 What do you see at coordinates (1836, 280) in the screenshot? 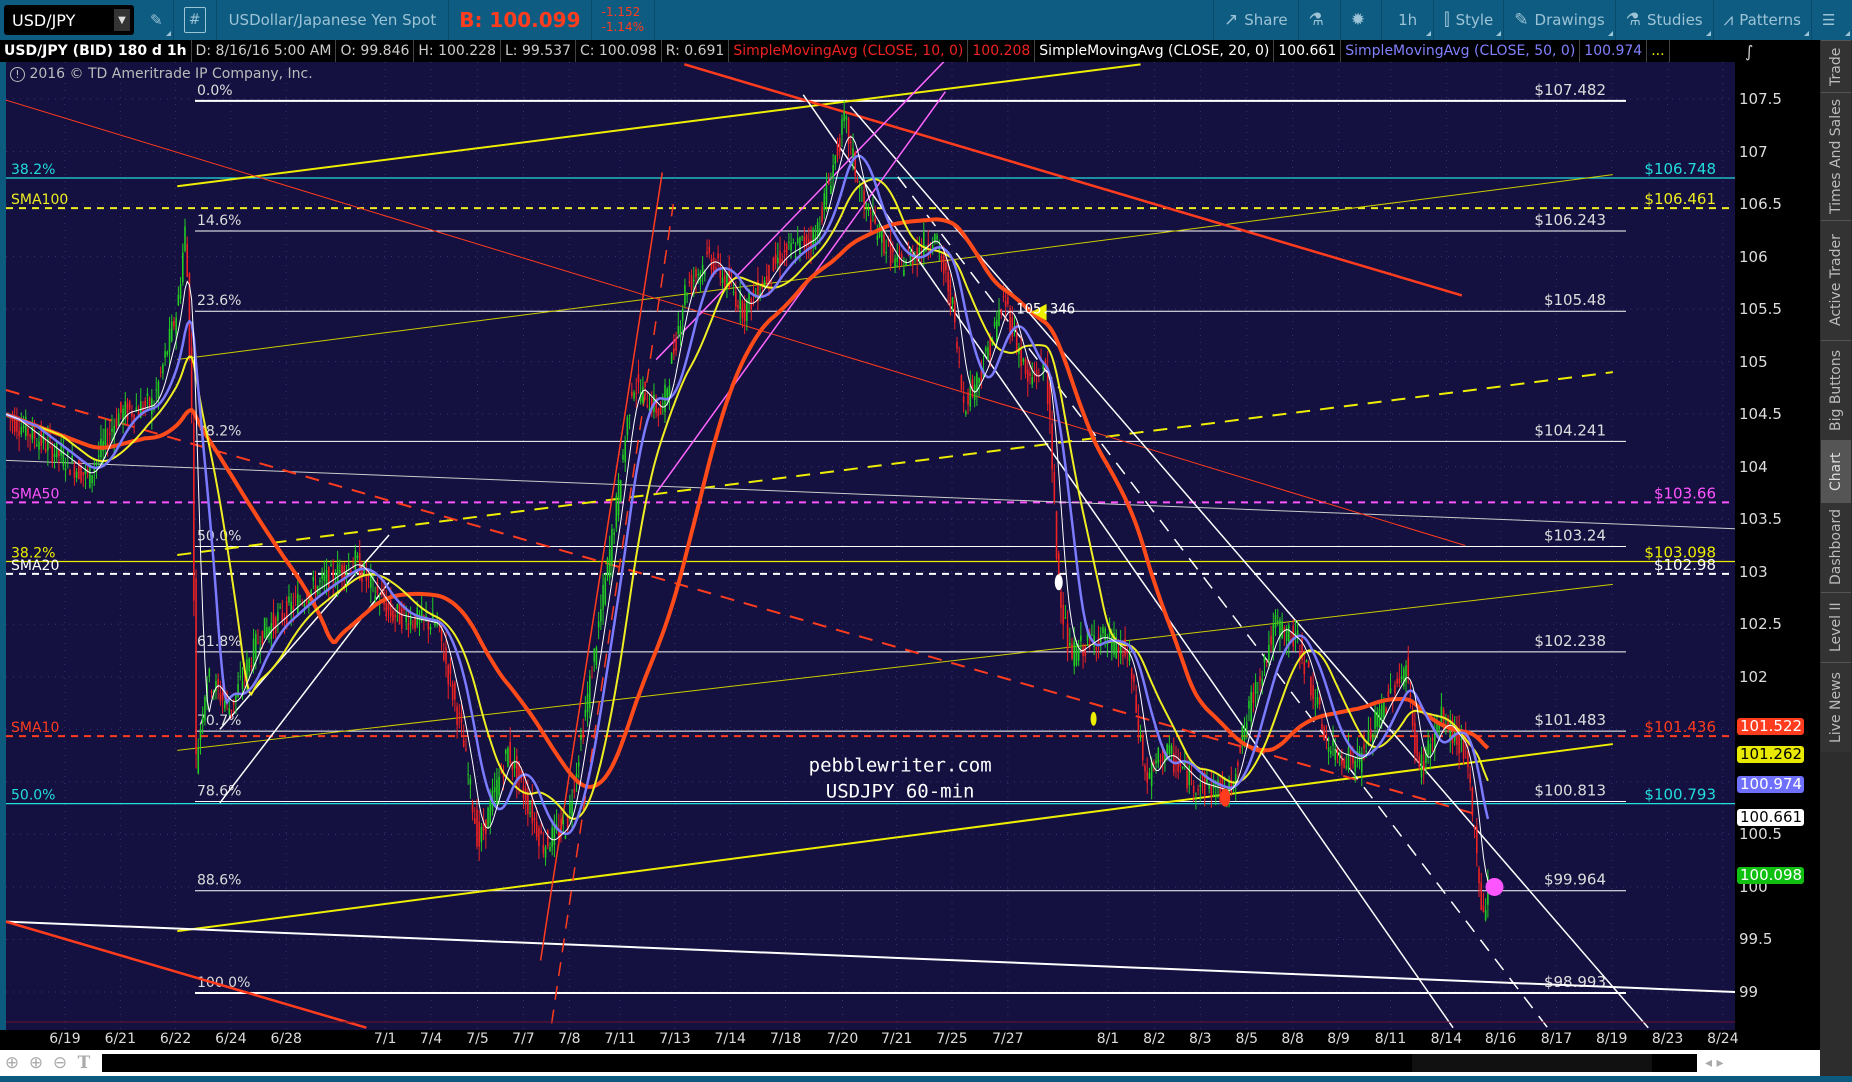
I see `sidebar-tab-active-trader: Active Trader` at bounding box center [1836, 280].